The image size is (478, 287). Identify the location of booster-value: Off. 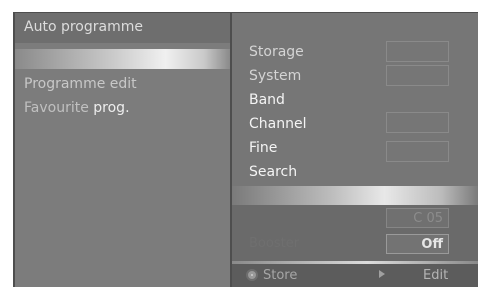
(417, 244).